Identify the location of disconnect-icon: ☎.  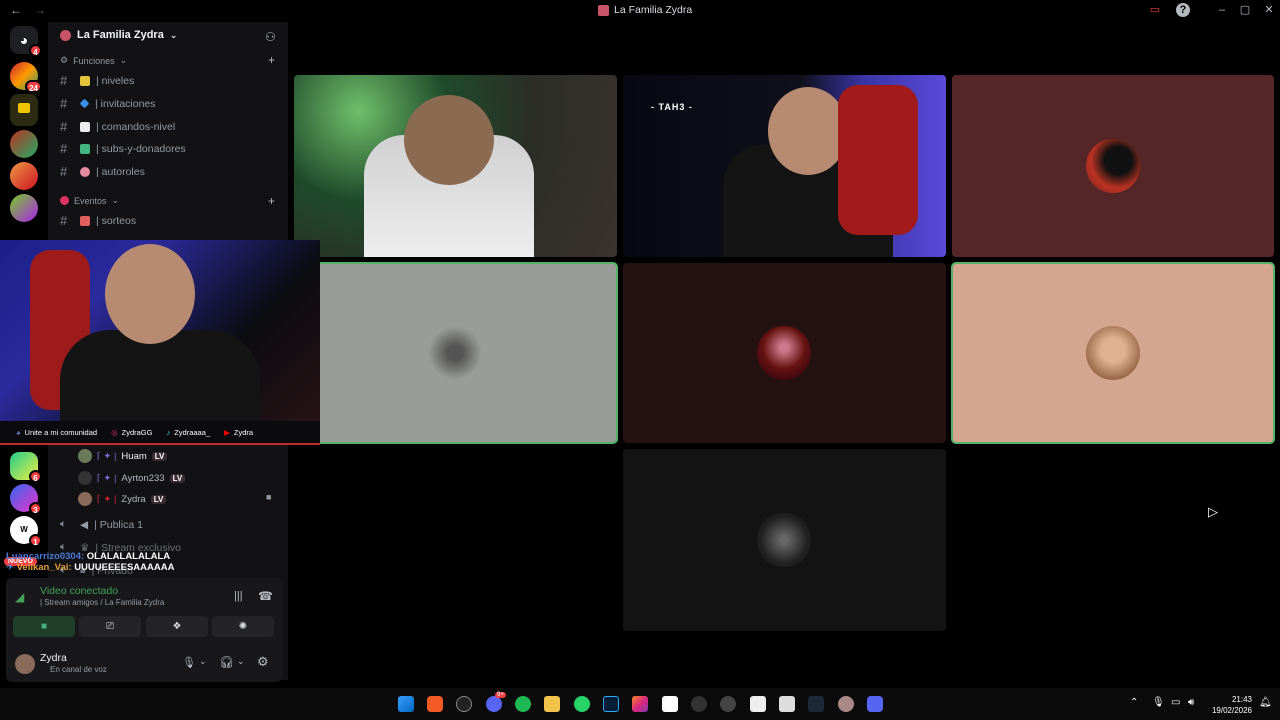
(265, 596).